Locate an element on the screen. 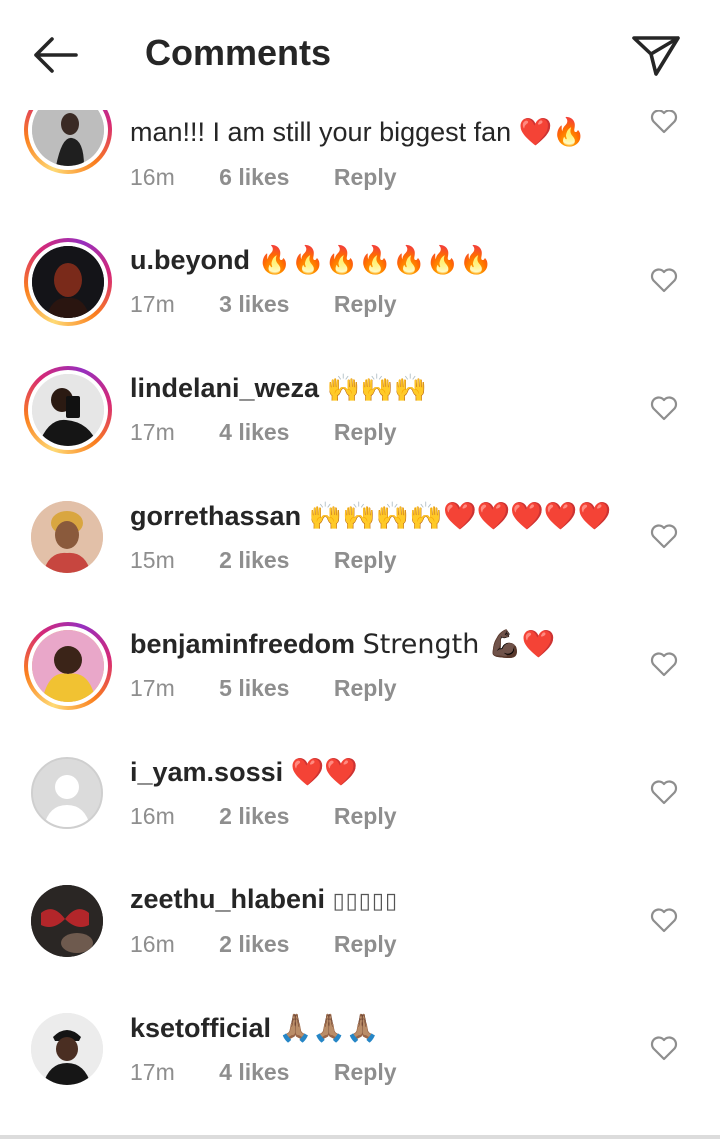 The height and width of the screenshot is (1139, 720). page-title: Comments is located at coordinates (238, 52).